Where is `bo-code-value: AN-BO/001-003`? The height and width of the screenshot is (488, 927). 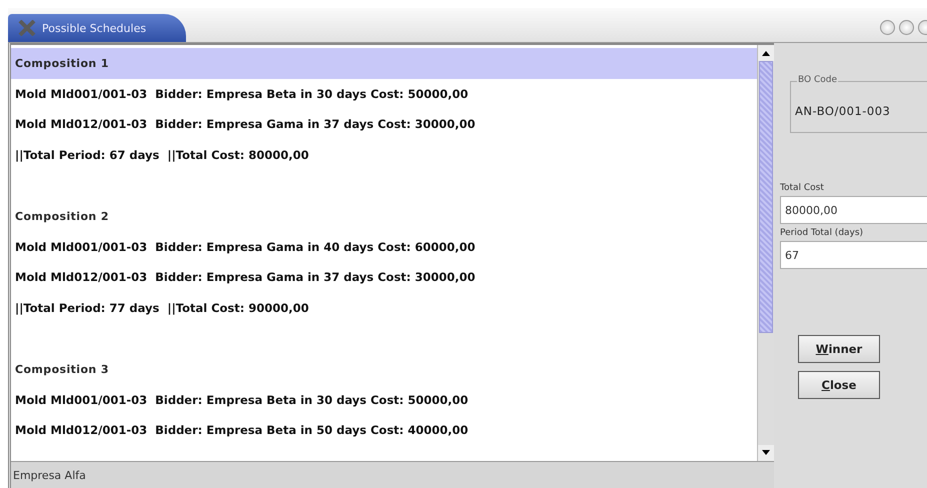 bo-code-value: AN-BO/001-003 is located at coordinates (842, 111).